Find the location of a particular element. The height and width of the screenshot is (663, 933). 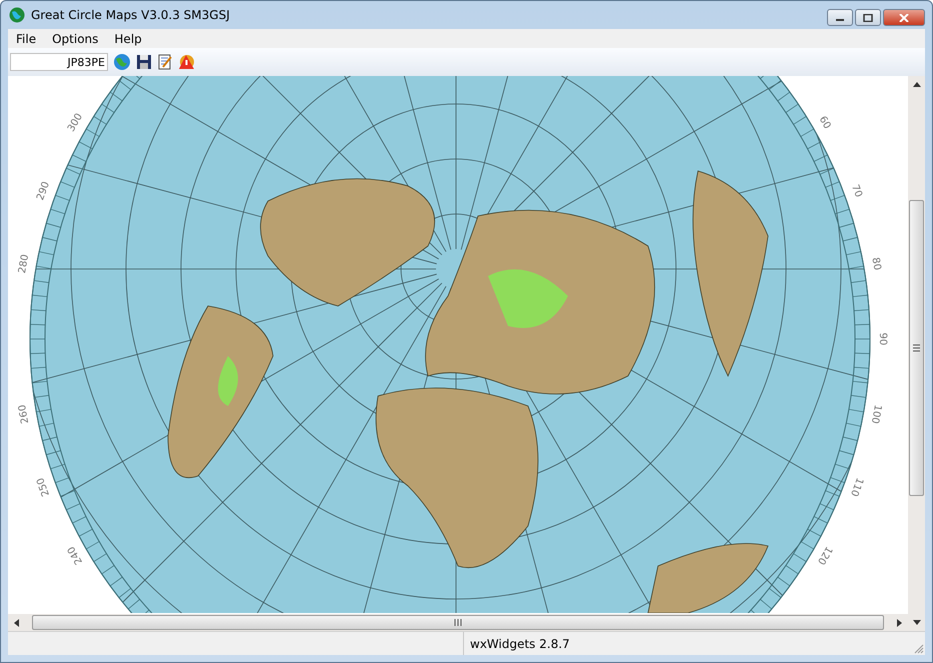

close-icon is located at coordinates (904, 18).